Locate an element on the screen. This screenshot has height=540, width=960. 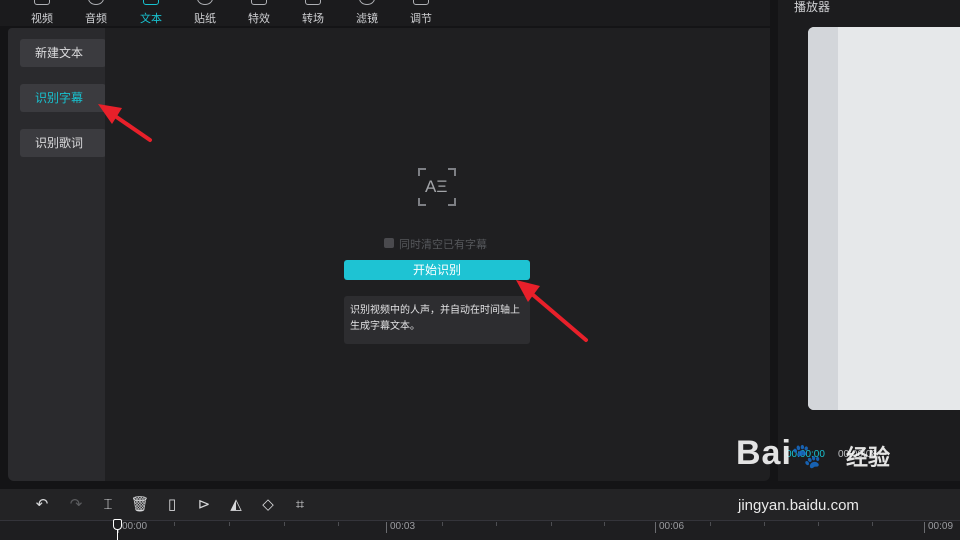
tab-filter: 滤镜 is located at coordinates (367, 13).